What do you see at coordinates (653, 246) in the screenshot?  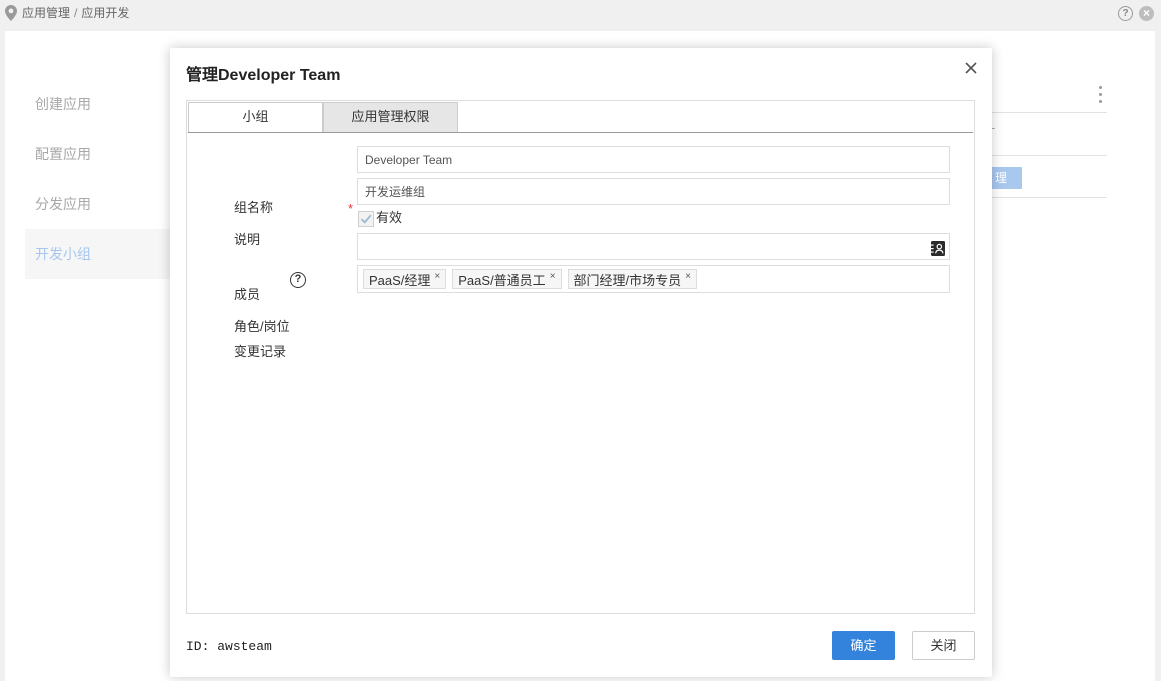 I see `members-input` at bounding box center [653, 246].